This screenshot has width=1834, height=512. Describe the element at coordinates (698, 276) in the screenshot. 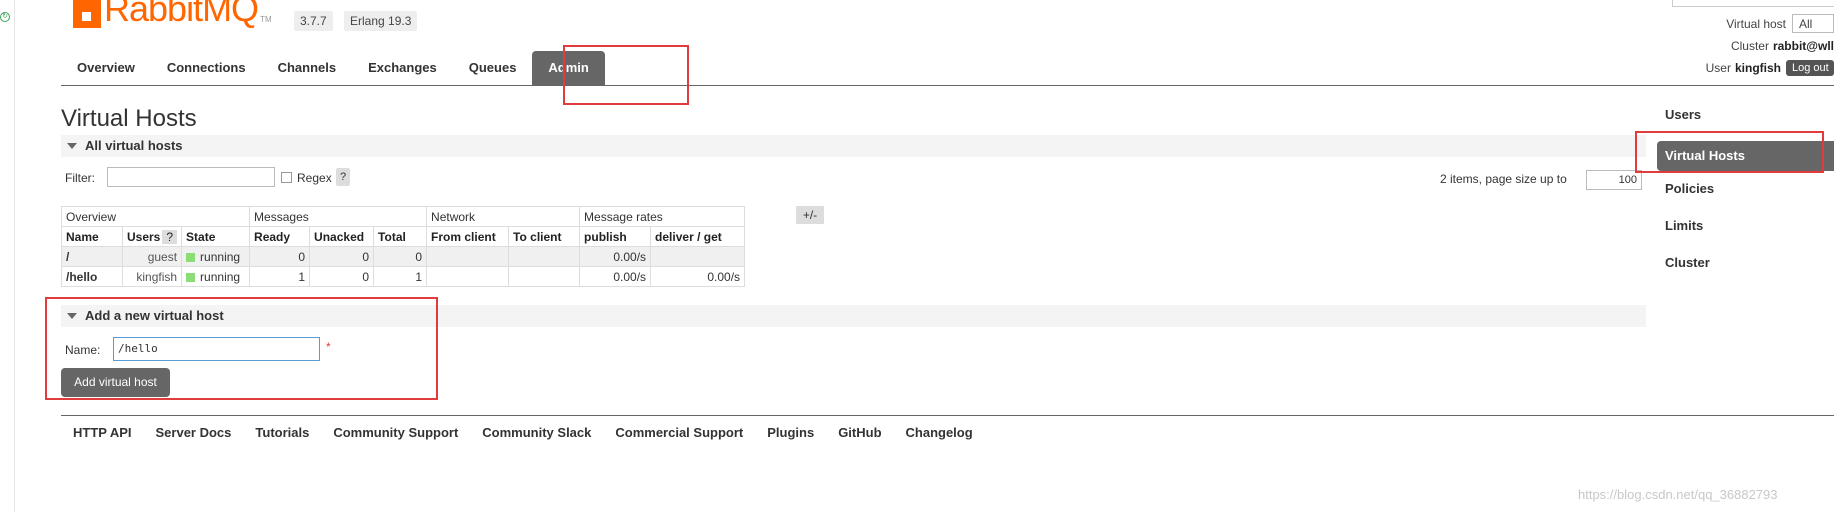

I see `vhost-deliver-rate: 0.00/s` at that location.